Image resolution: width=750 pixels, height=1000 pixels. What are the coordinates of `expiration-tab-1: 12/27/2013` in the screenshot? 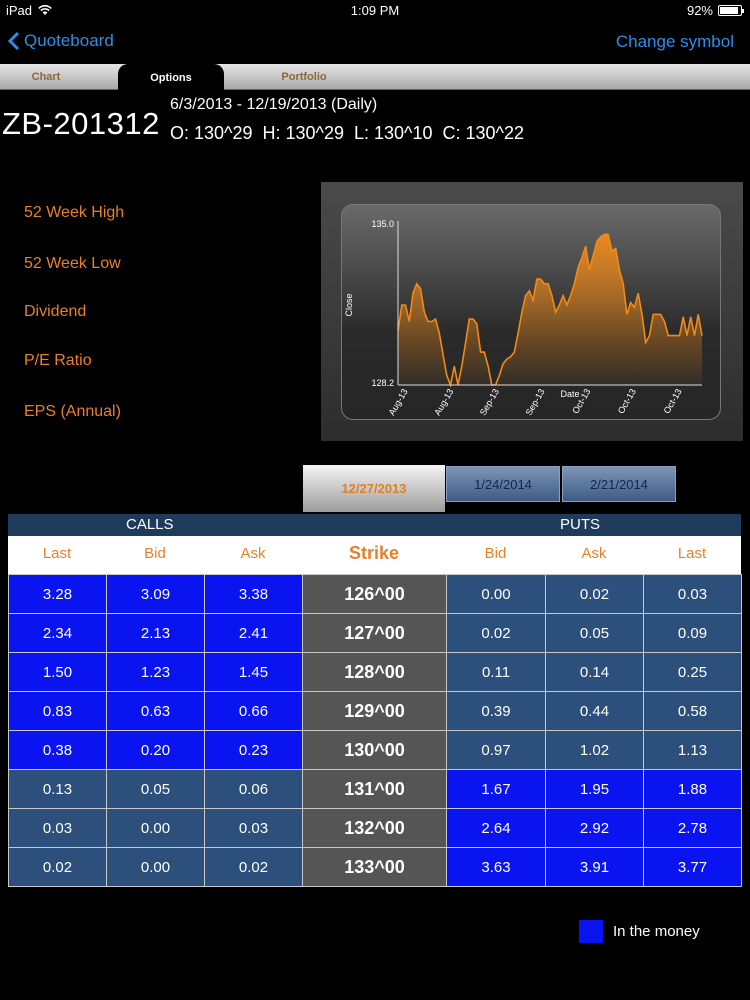 It's located at (374, 488).